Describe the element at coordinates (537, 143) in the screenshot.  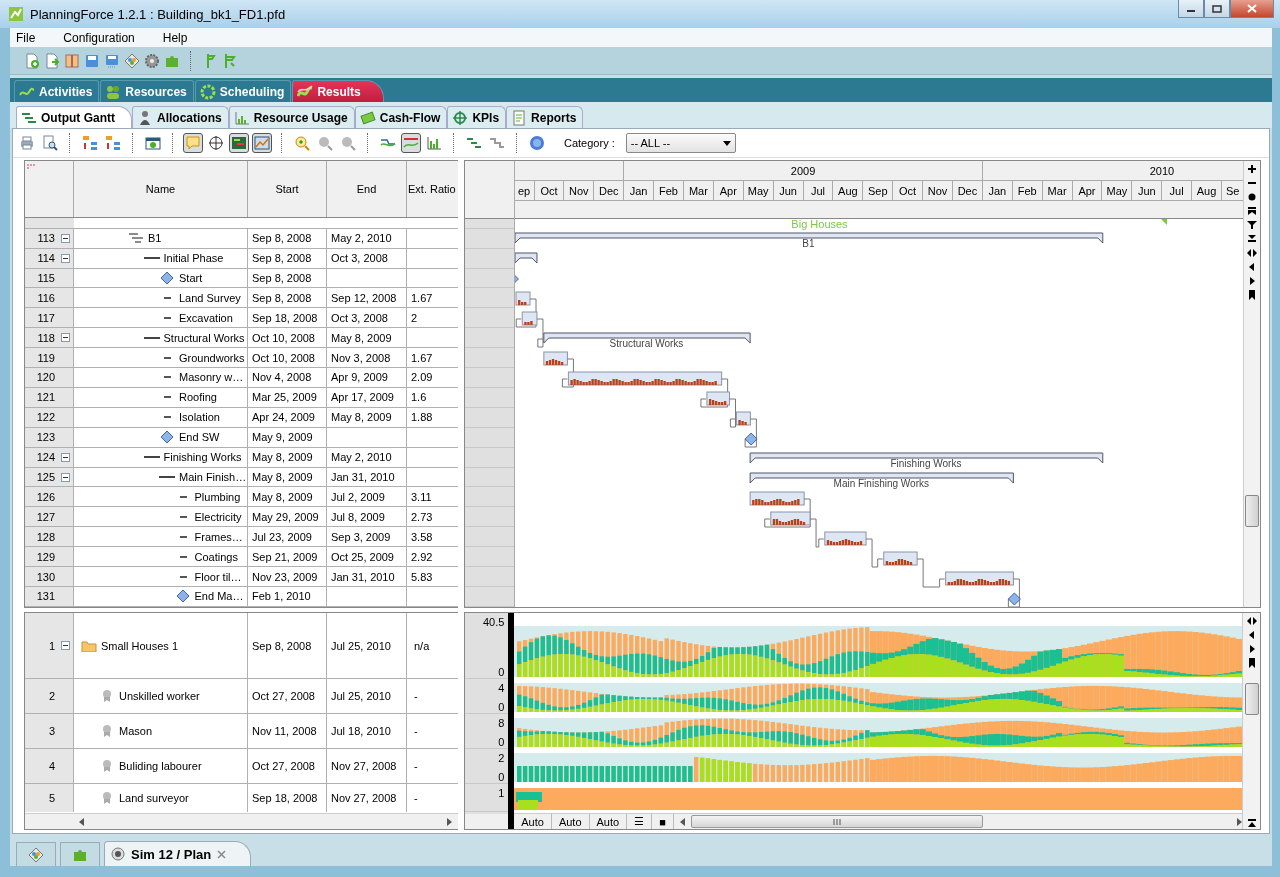
I see `help-button` at that location.